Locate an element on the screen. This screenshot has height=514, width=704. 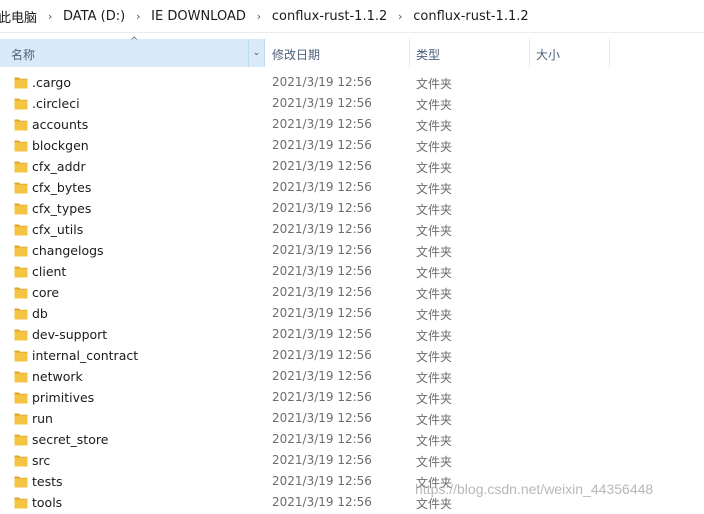
list-item: secret_store 2021/3/19 12:56 文件夹 is located at coordinates (352, 440).